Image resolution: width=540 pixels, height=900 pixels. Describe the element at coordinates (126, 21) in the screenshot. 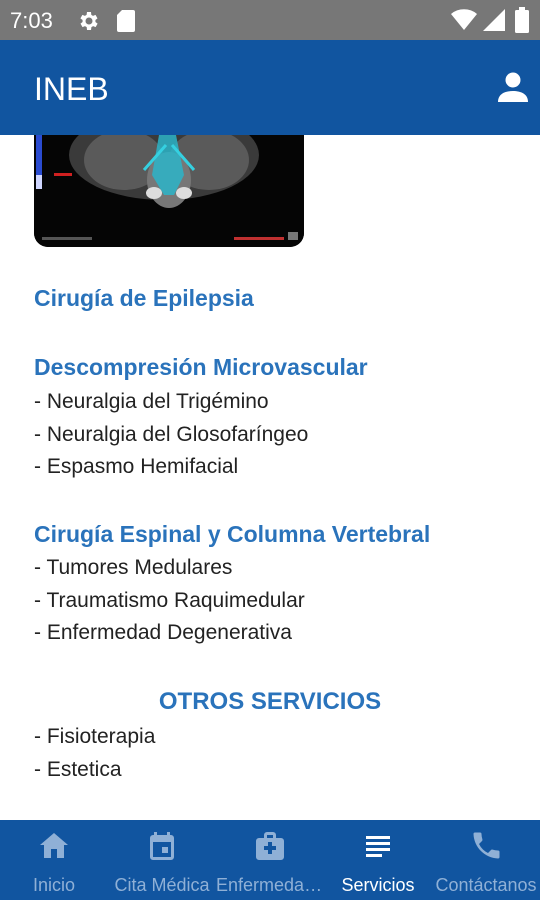

I see `sd-card-icon` at that location.